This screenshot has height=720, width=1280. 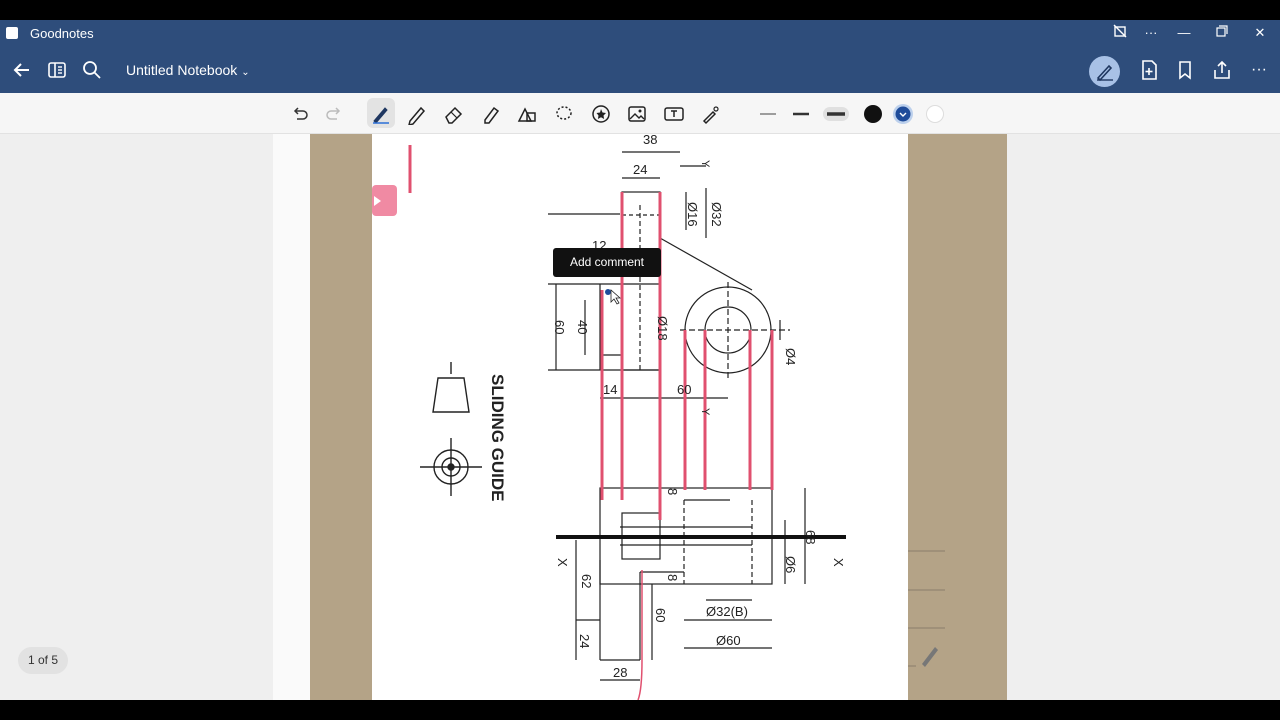 I want to click on dim-dia60: Ø60, so click(x=728, y=640).